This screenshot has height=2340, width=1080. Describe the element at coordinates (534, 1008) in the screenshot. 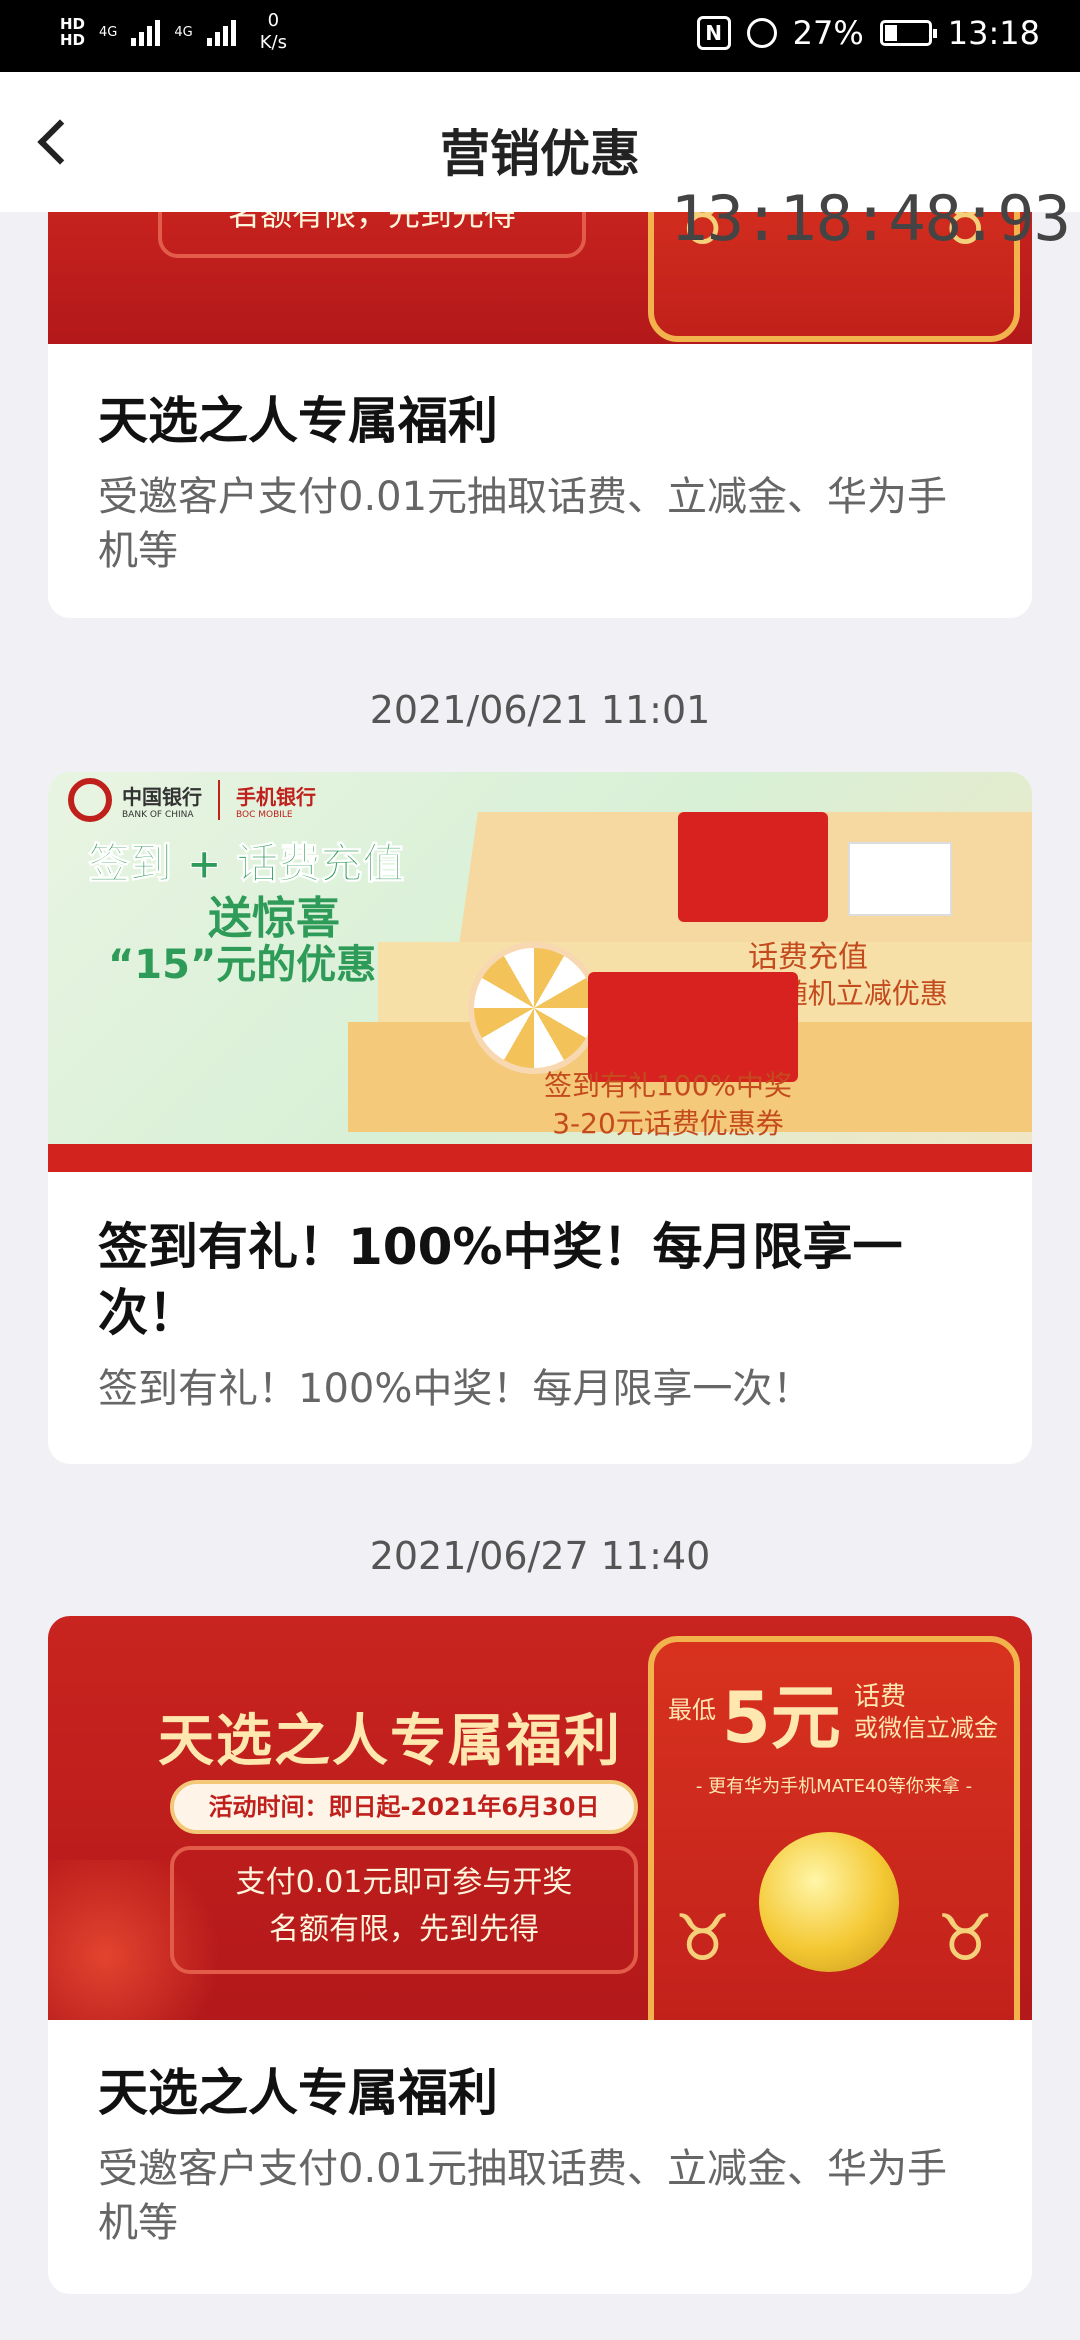

I see `prize-wheel-icon` at that location.